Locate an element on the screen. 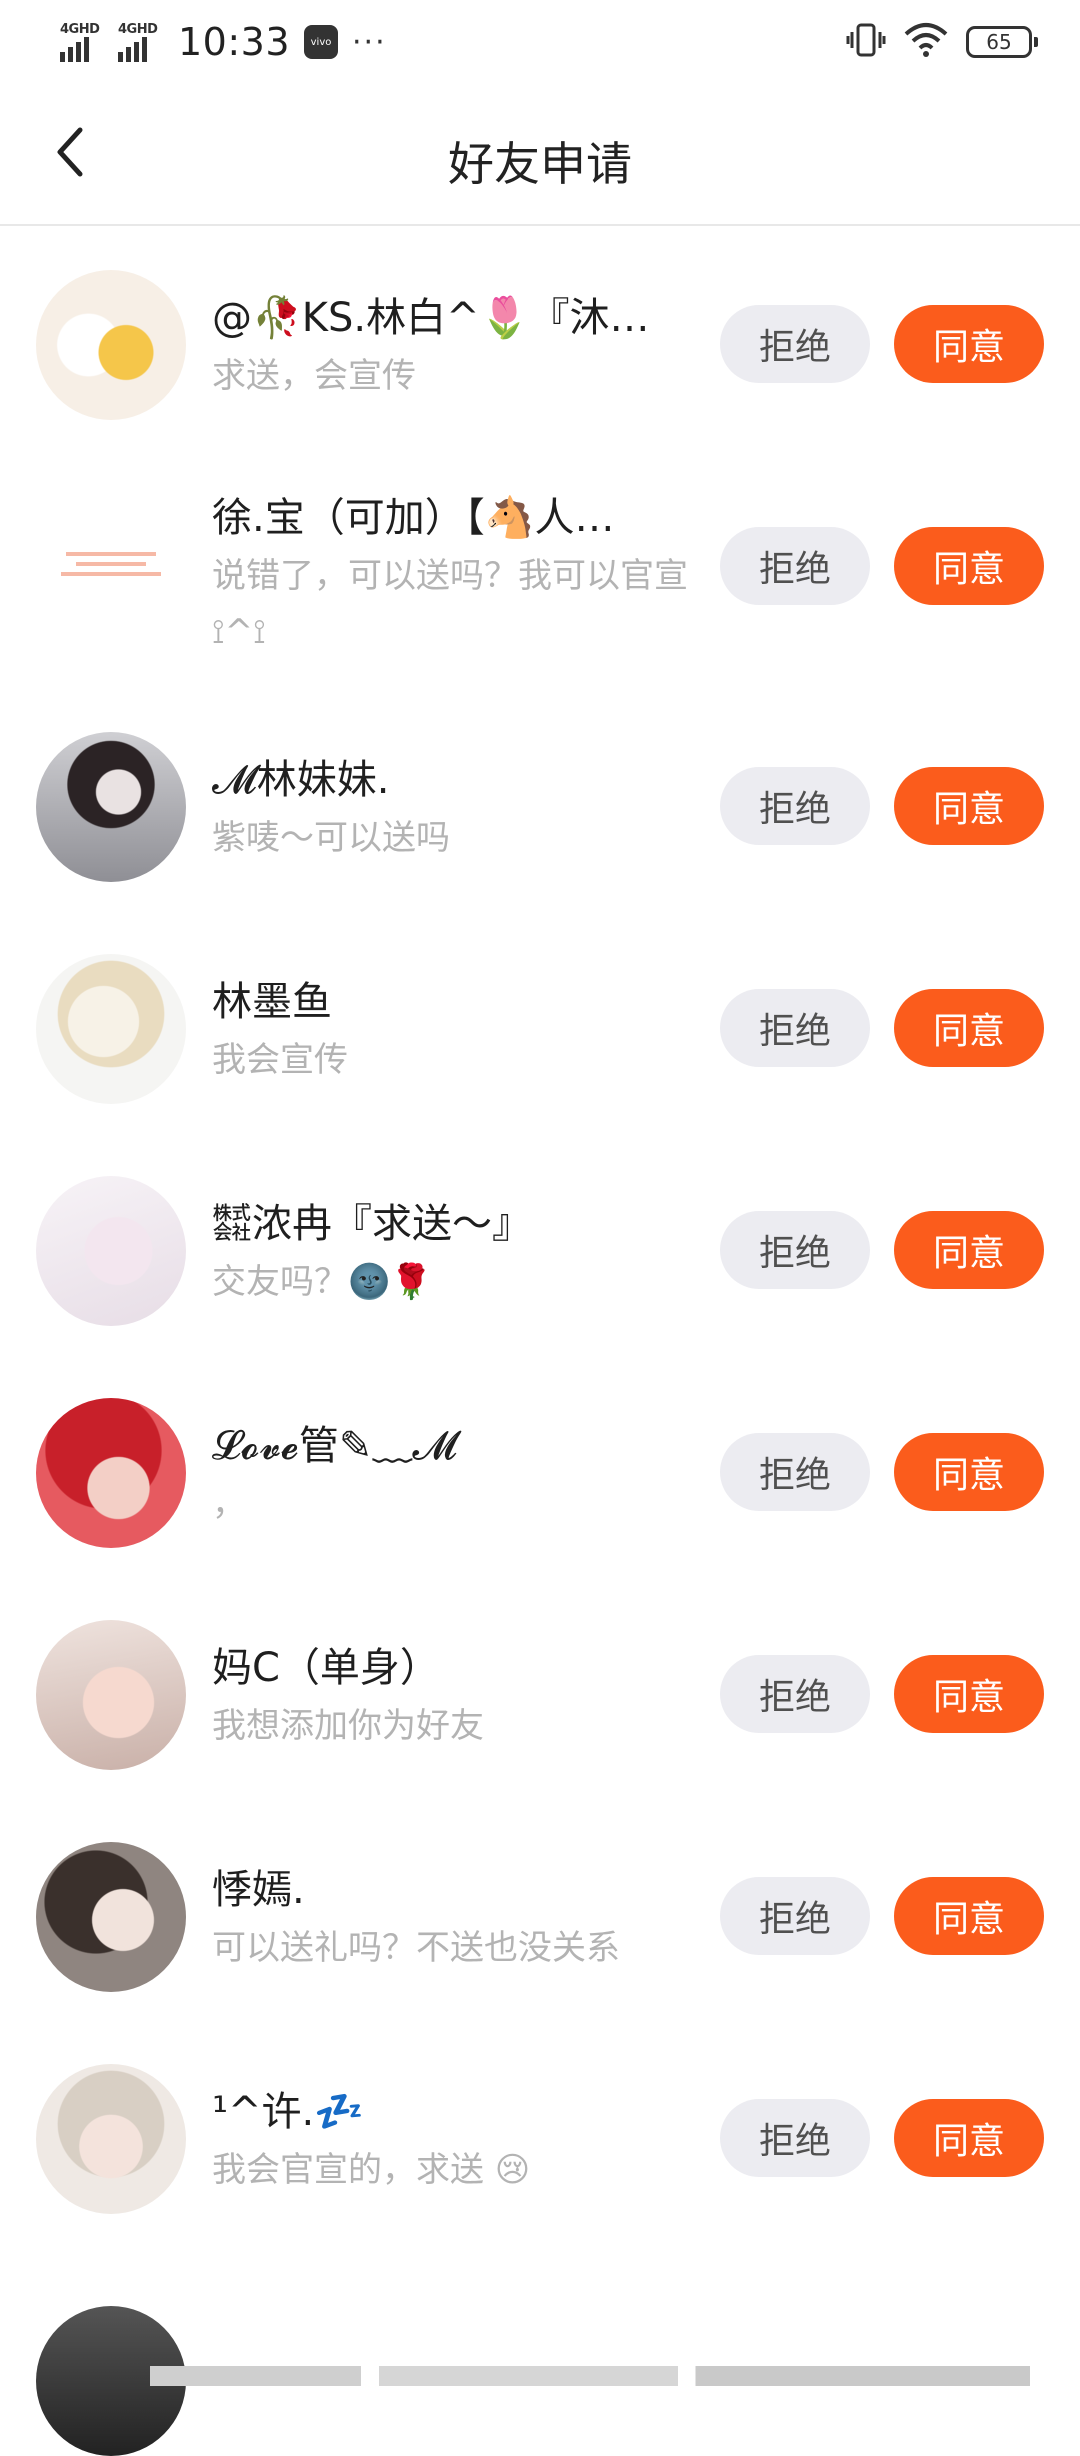 Image resolution: width=1080 pixels, height=2456 pixels. friend-request-row: ㍿浓冉『求送～』 交友吗？🌚🌹 拒绝 同意 is located at coordinates (540, 1267).